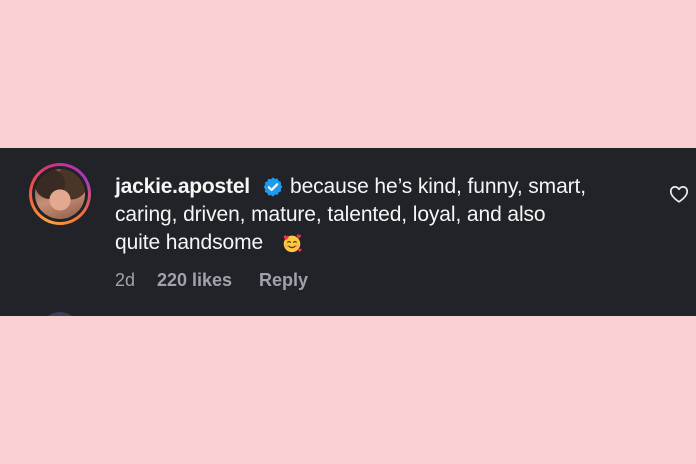  What do you see at coordinates (182, 187) in the screenshot?
I see `comment-username: jackie.apostel` at bounding box center [182, 187].